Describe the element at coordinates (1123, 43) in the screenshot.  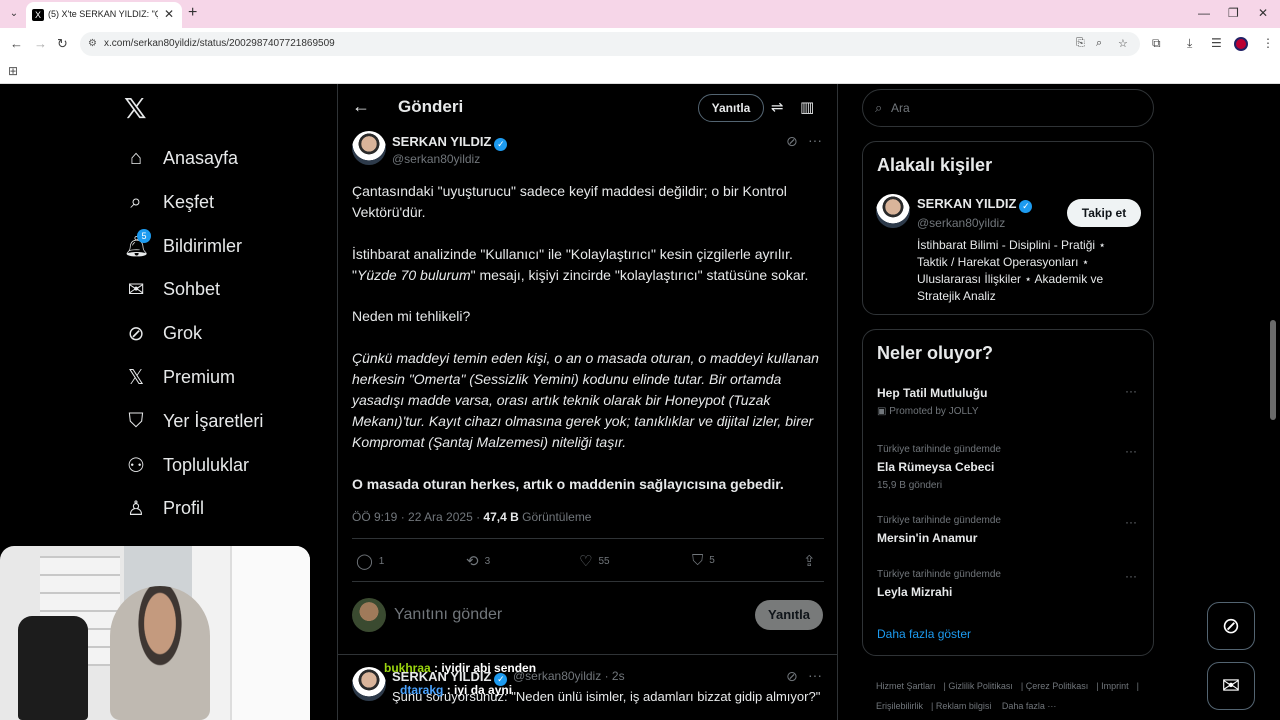
I see `star-icon: ☆` at that location.